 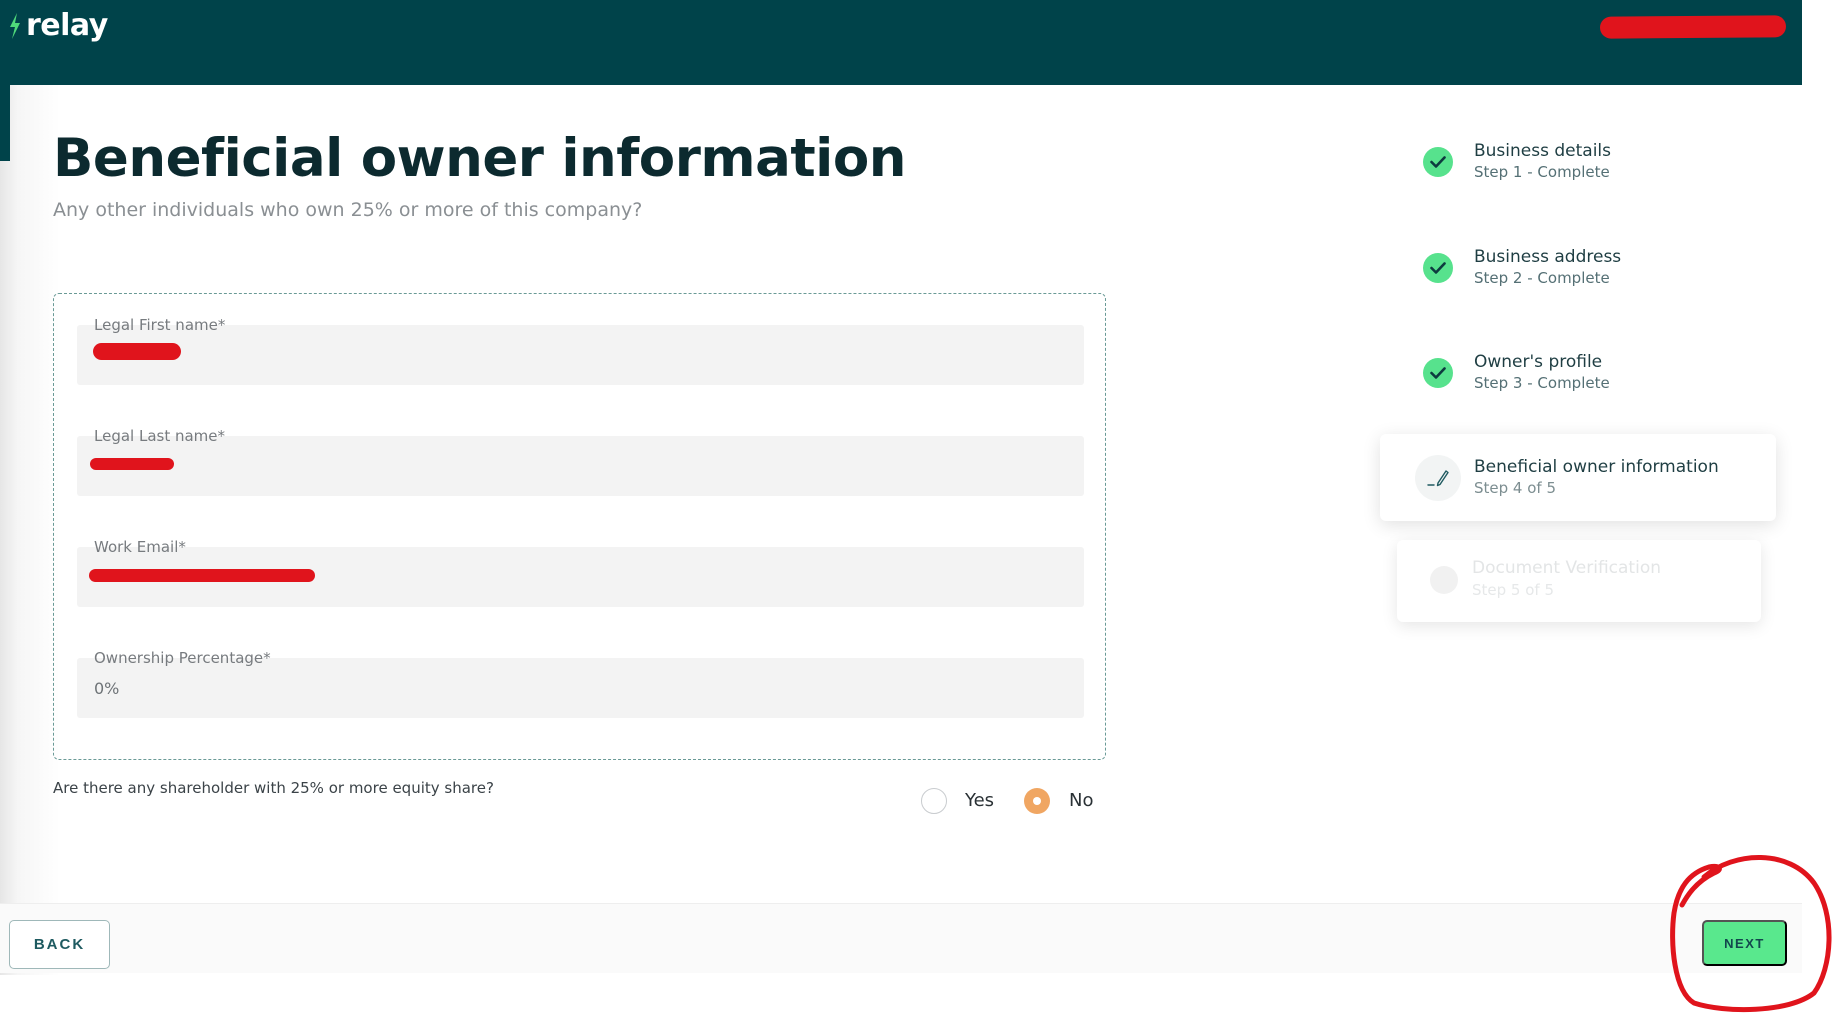 I want to click on last-name-label: Legal Last name*, so click(x=160, y=436).